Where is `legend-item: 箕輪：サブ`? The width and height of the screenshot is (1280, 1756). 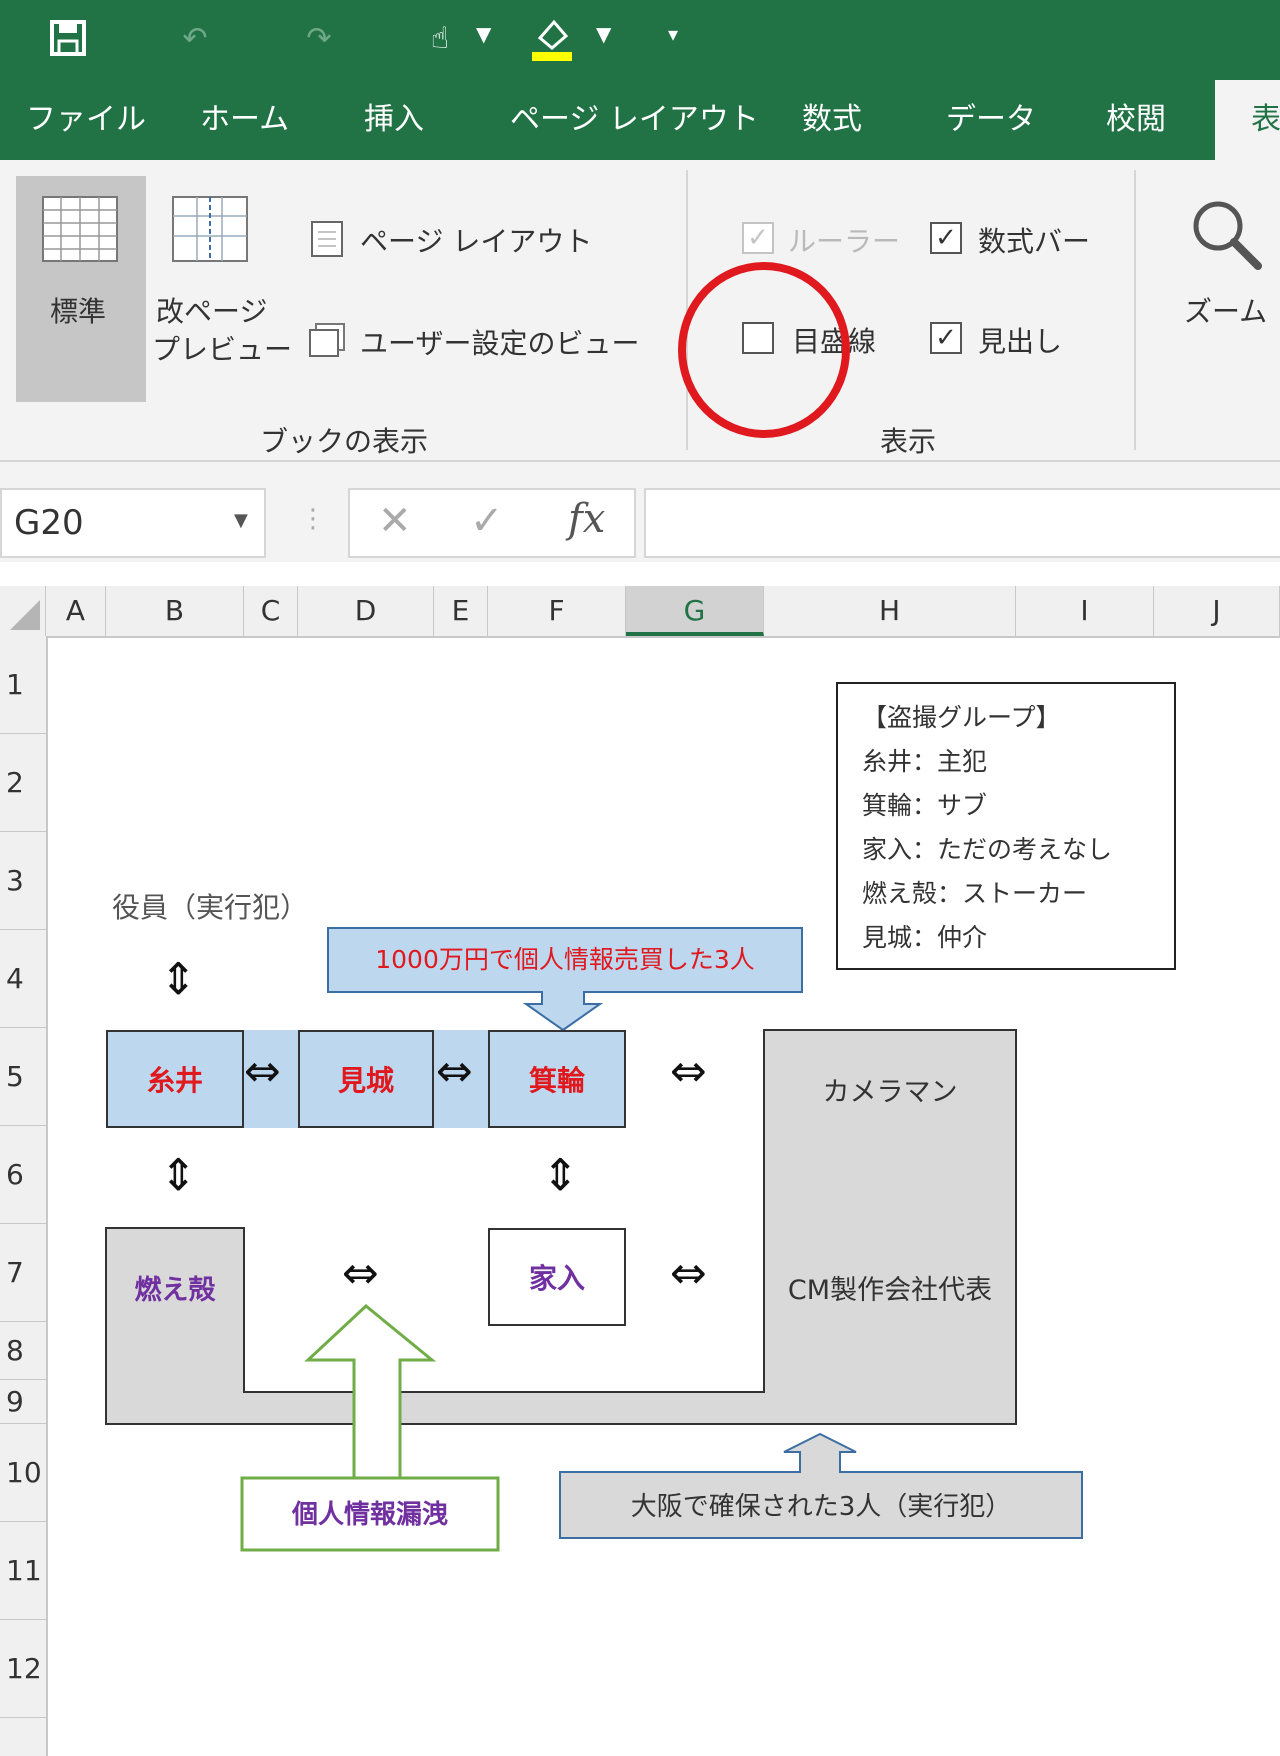
legend-item: 箕輪：サブ is located at coordinates (925, 805).